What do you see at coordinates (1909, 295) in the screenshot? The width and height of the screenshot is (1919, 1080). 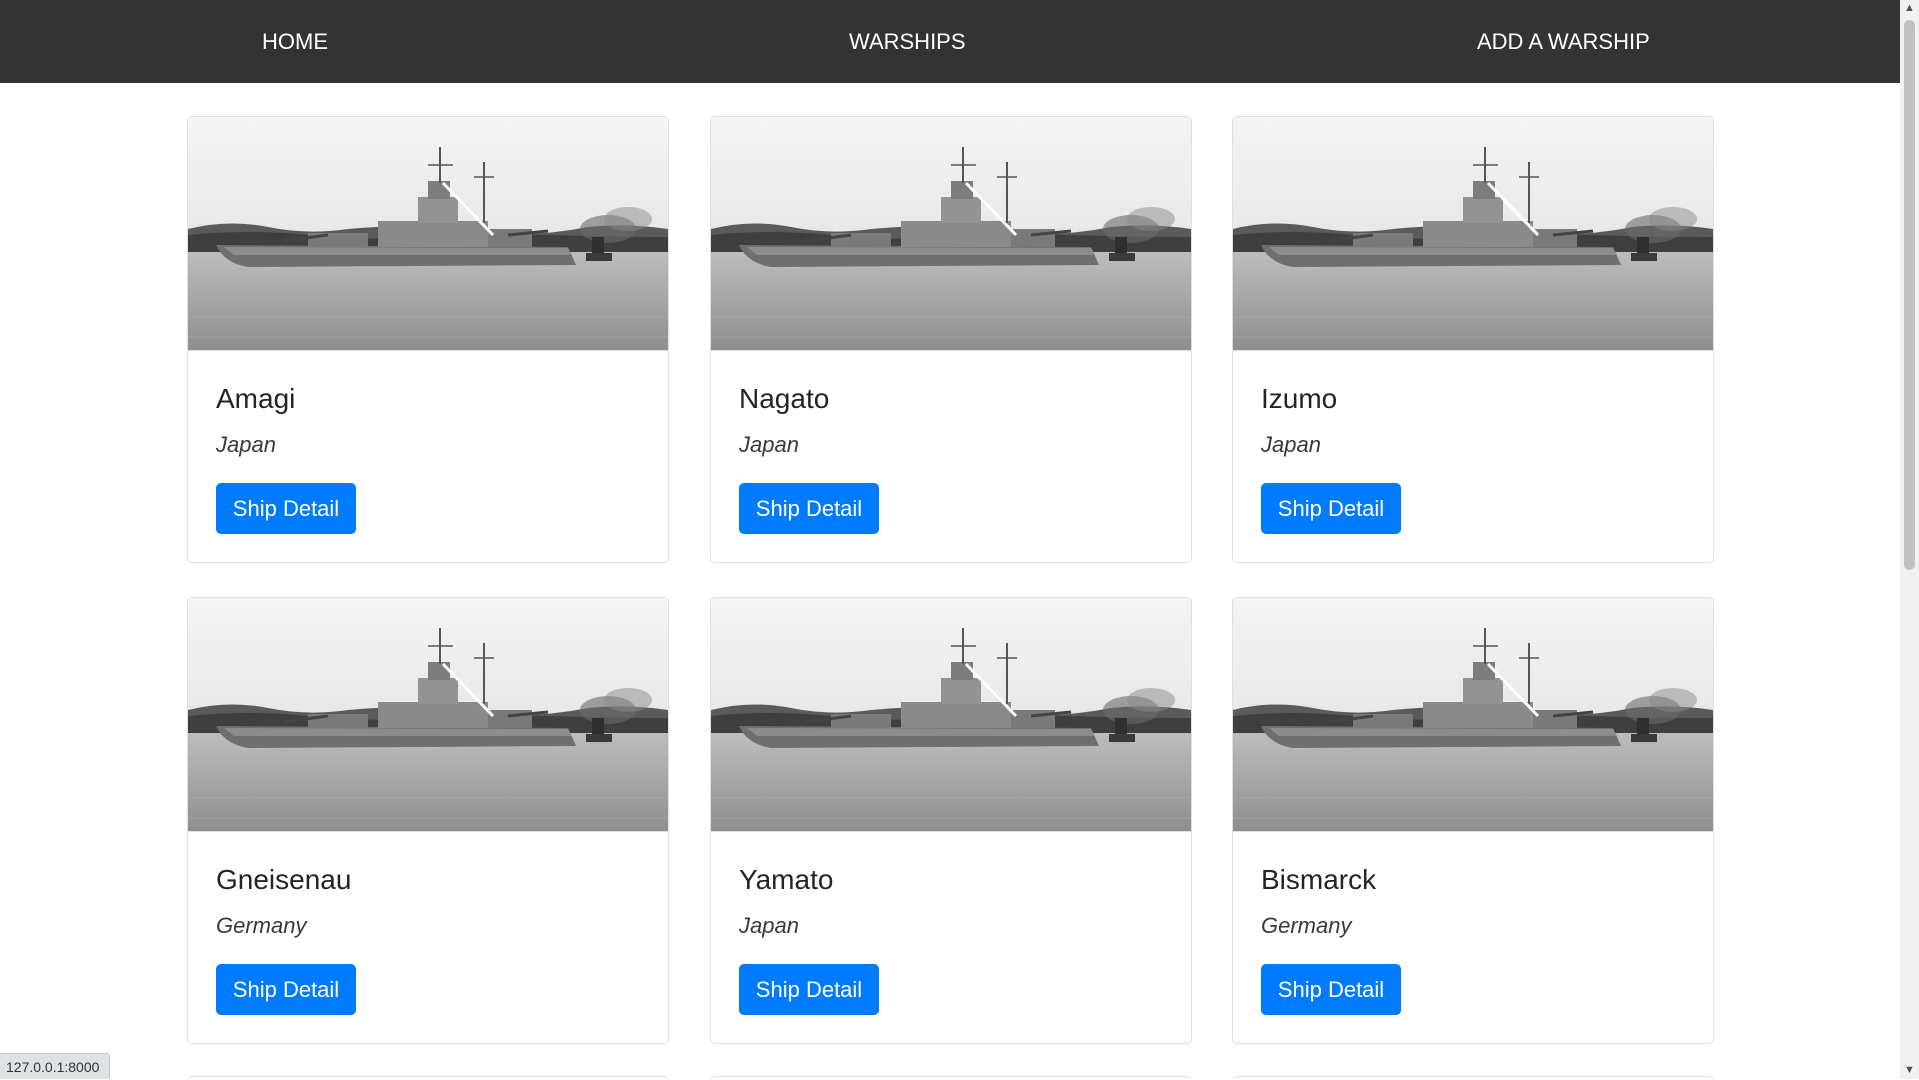 I see `scrollbar-thumb` at bounding box center [1909, 295].